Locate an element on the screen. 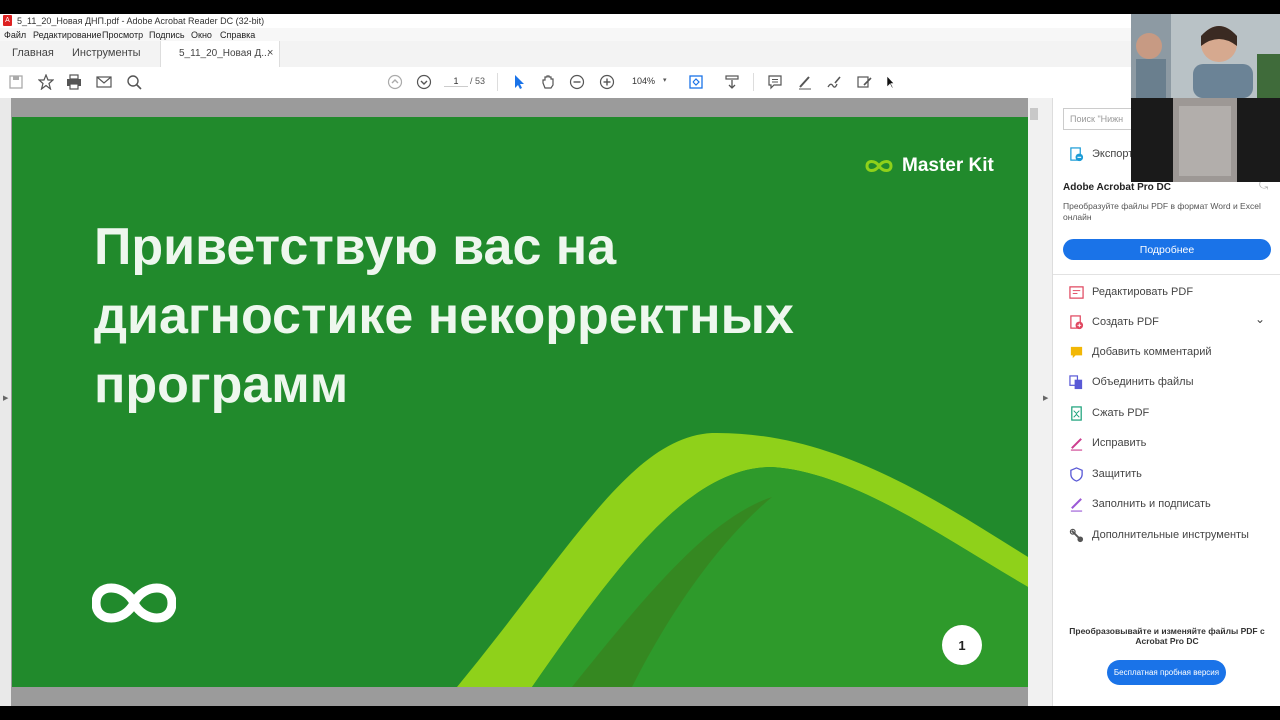  slide-title-line: диагностике некорректных is located at coordinates (444, 316).